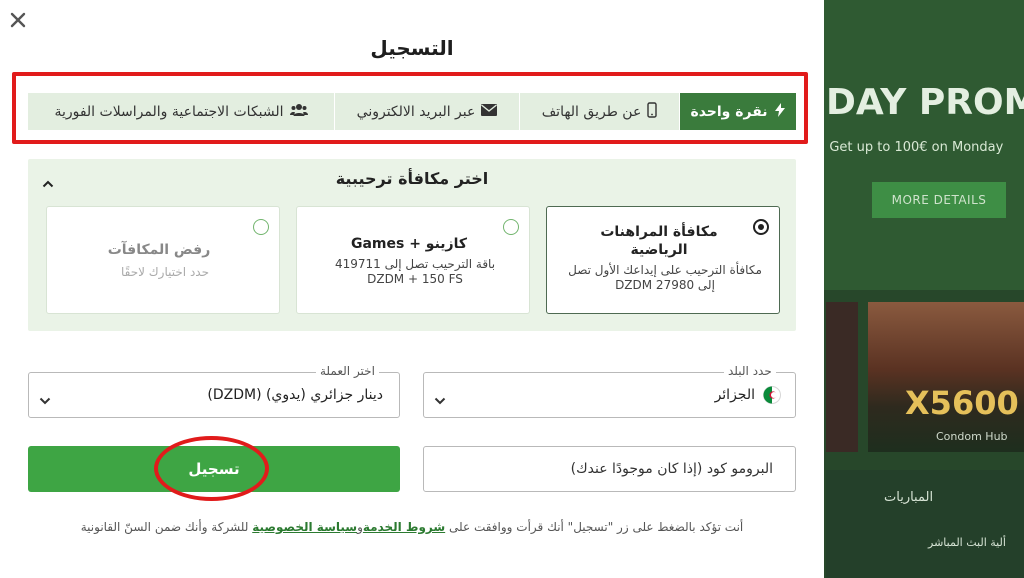 The width and height of the screenshot is (1024, 578). I want to click on bonus-option-name: رفض المكافآت, so click(159, 250).